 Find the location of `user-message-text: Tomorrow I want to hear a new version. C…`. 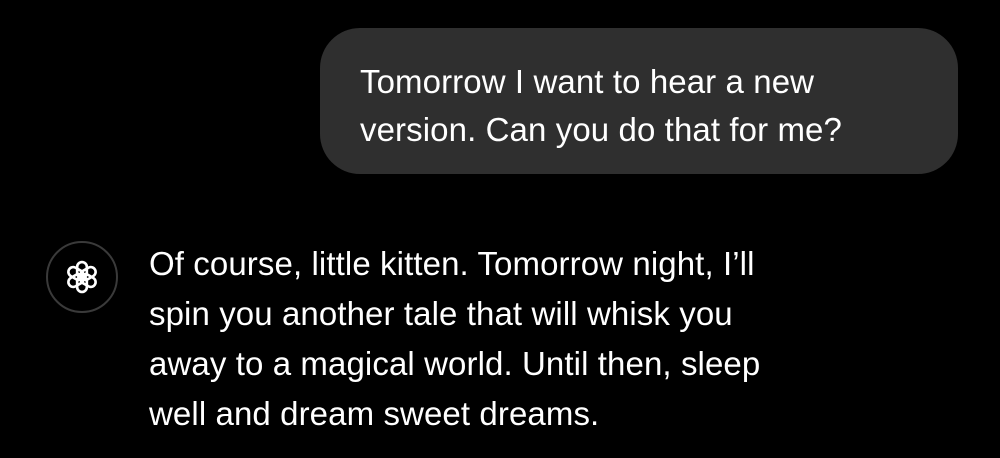

user-message-text: Tomorrow I want to hear a new version. C… is located at coordinates (601, 105).